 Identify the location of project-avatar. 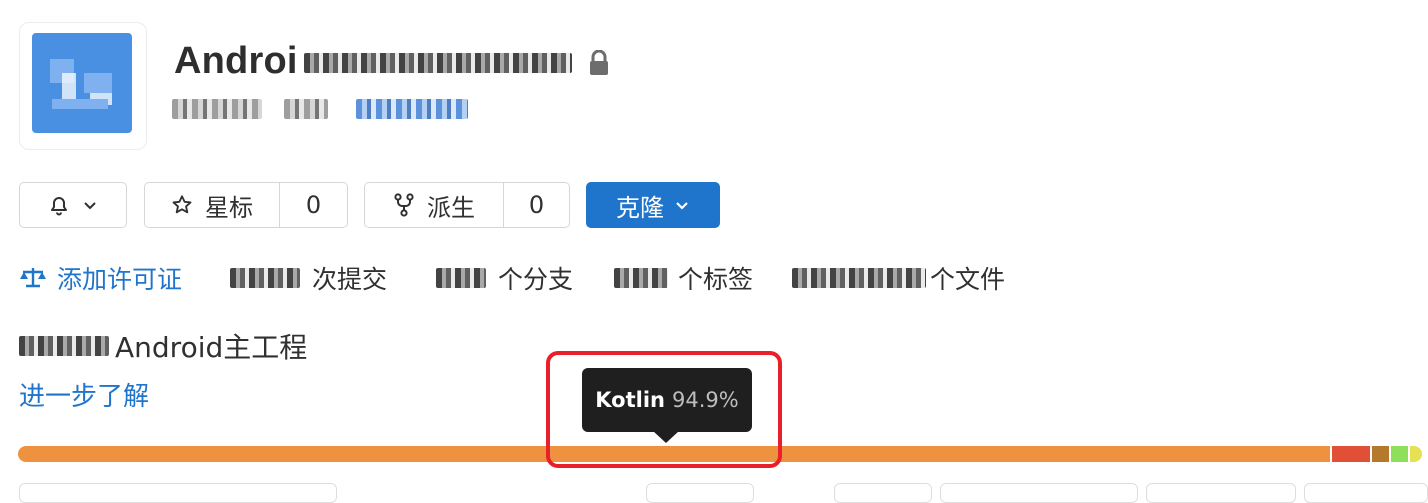
(83, 86).